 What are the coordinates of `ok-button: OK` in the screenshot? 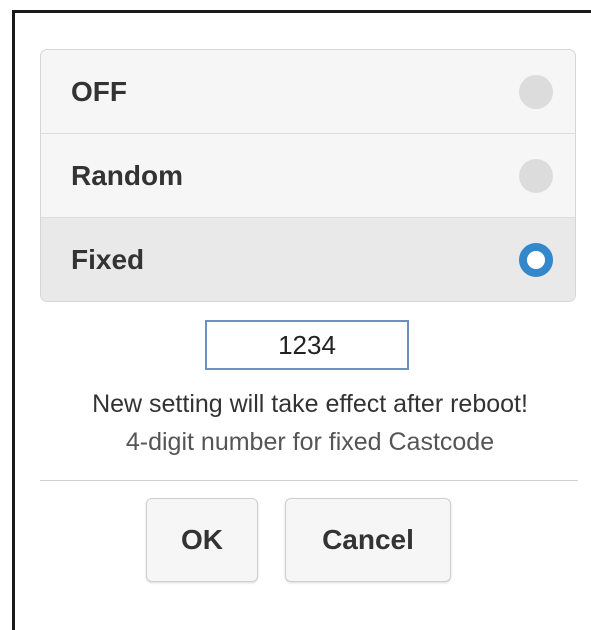 It's located at (202, 540).